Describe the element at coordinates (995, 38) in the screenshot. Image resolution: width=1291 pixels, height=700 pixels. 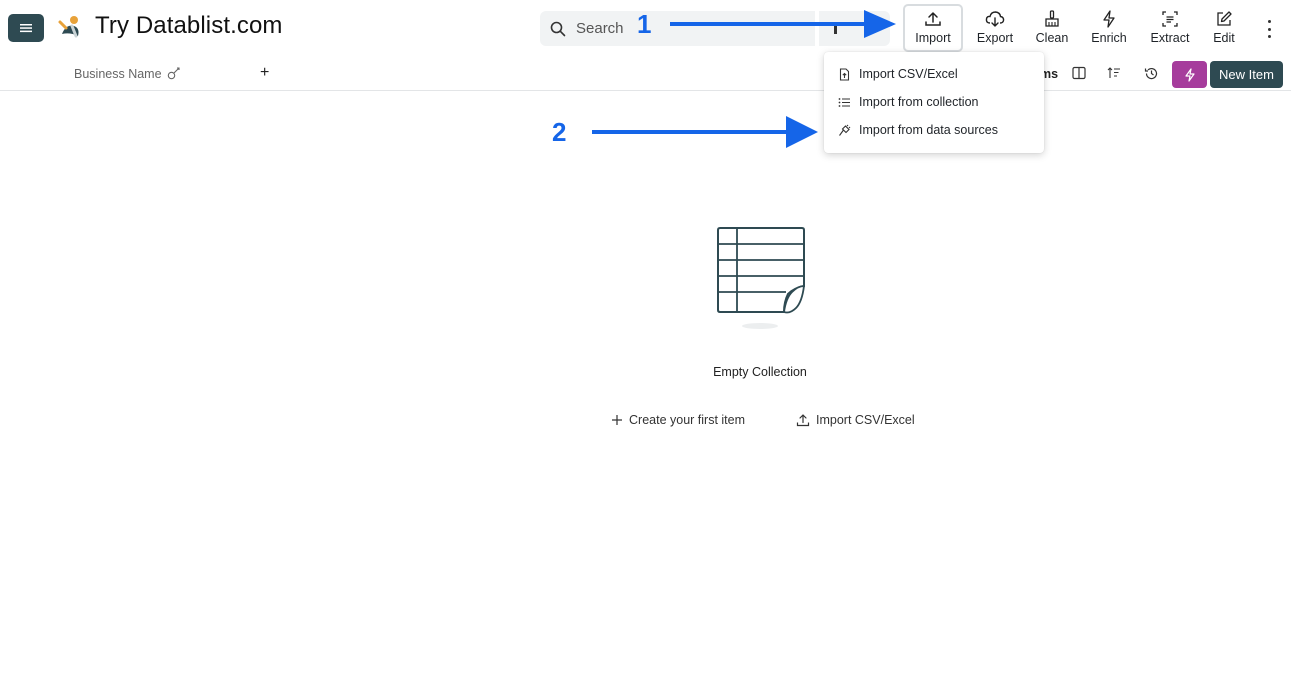
I see `export-label: Export` at that location.